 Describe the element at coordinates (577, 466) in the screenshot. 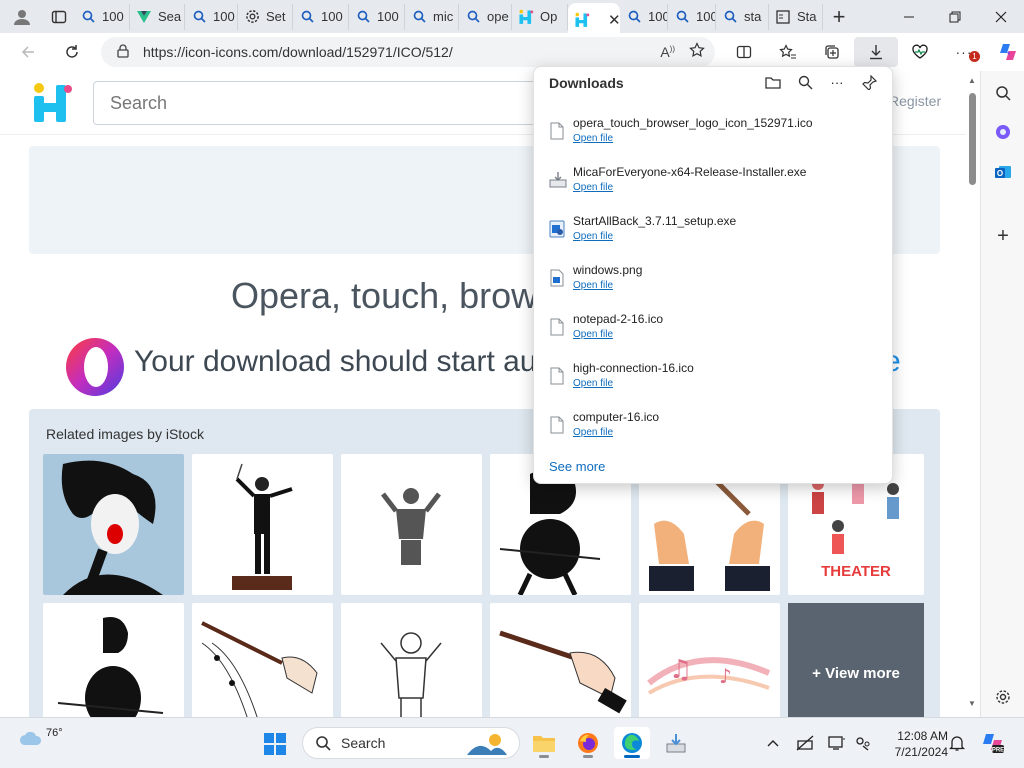

I see `see-more-link: See more` at that location.